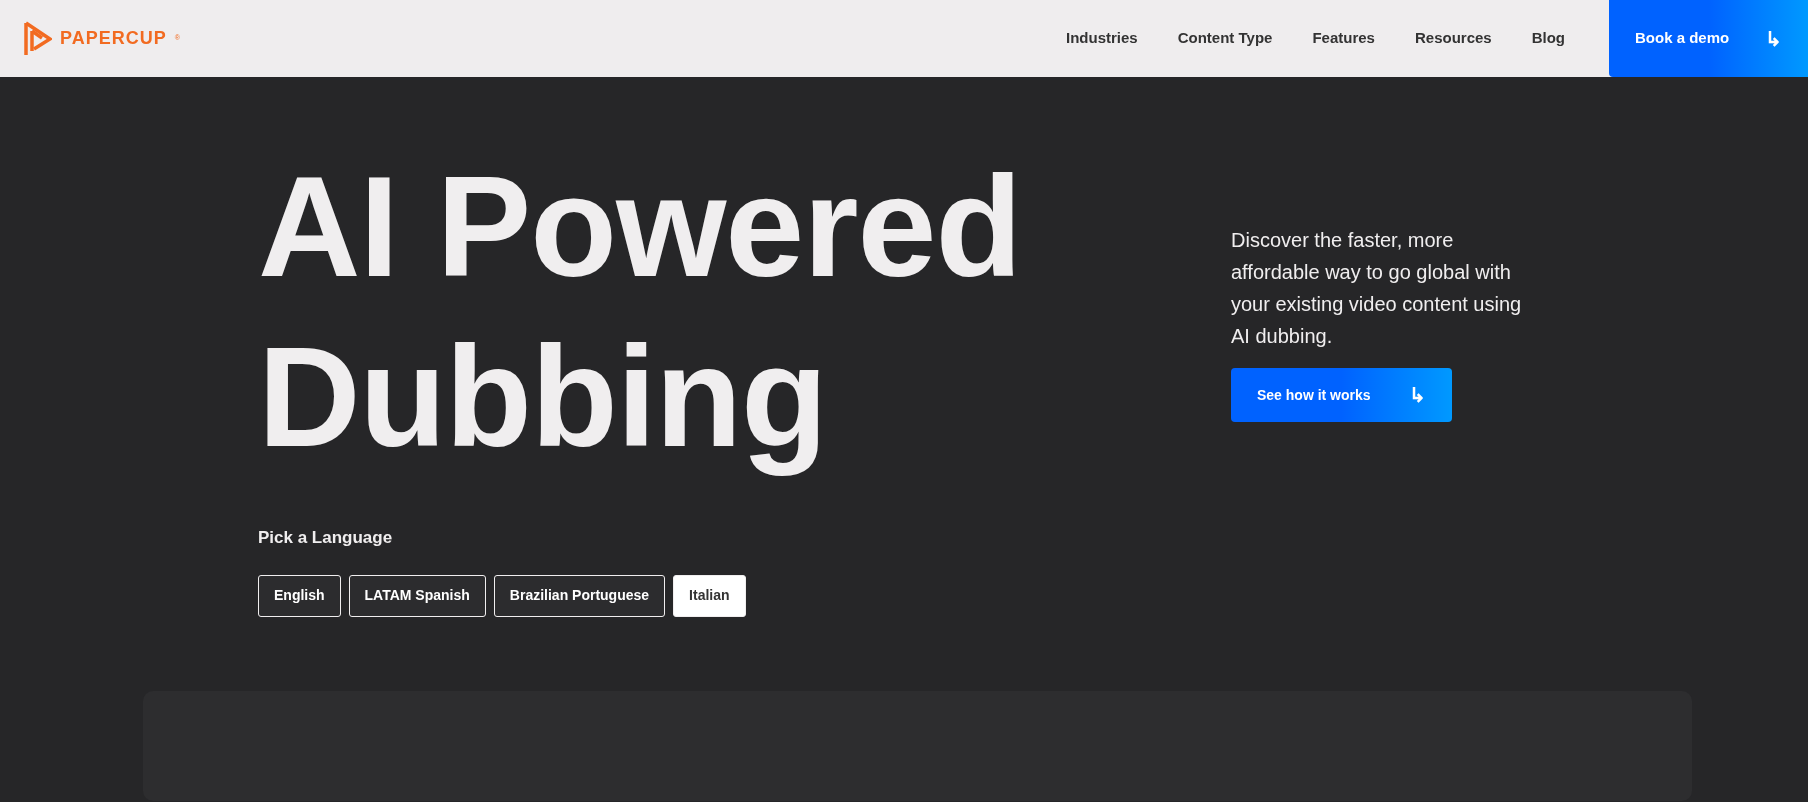 The height and width of the screenshot is (802, 1808). Describe the element at coordinates (417, 595) in the screenshot. I see `language-option: LATAM Spanish` at that location.